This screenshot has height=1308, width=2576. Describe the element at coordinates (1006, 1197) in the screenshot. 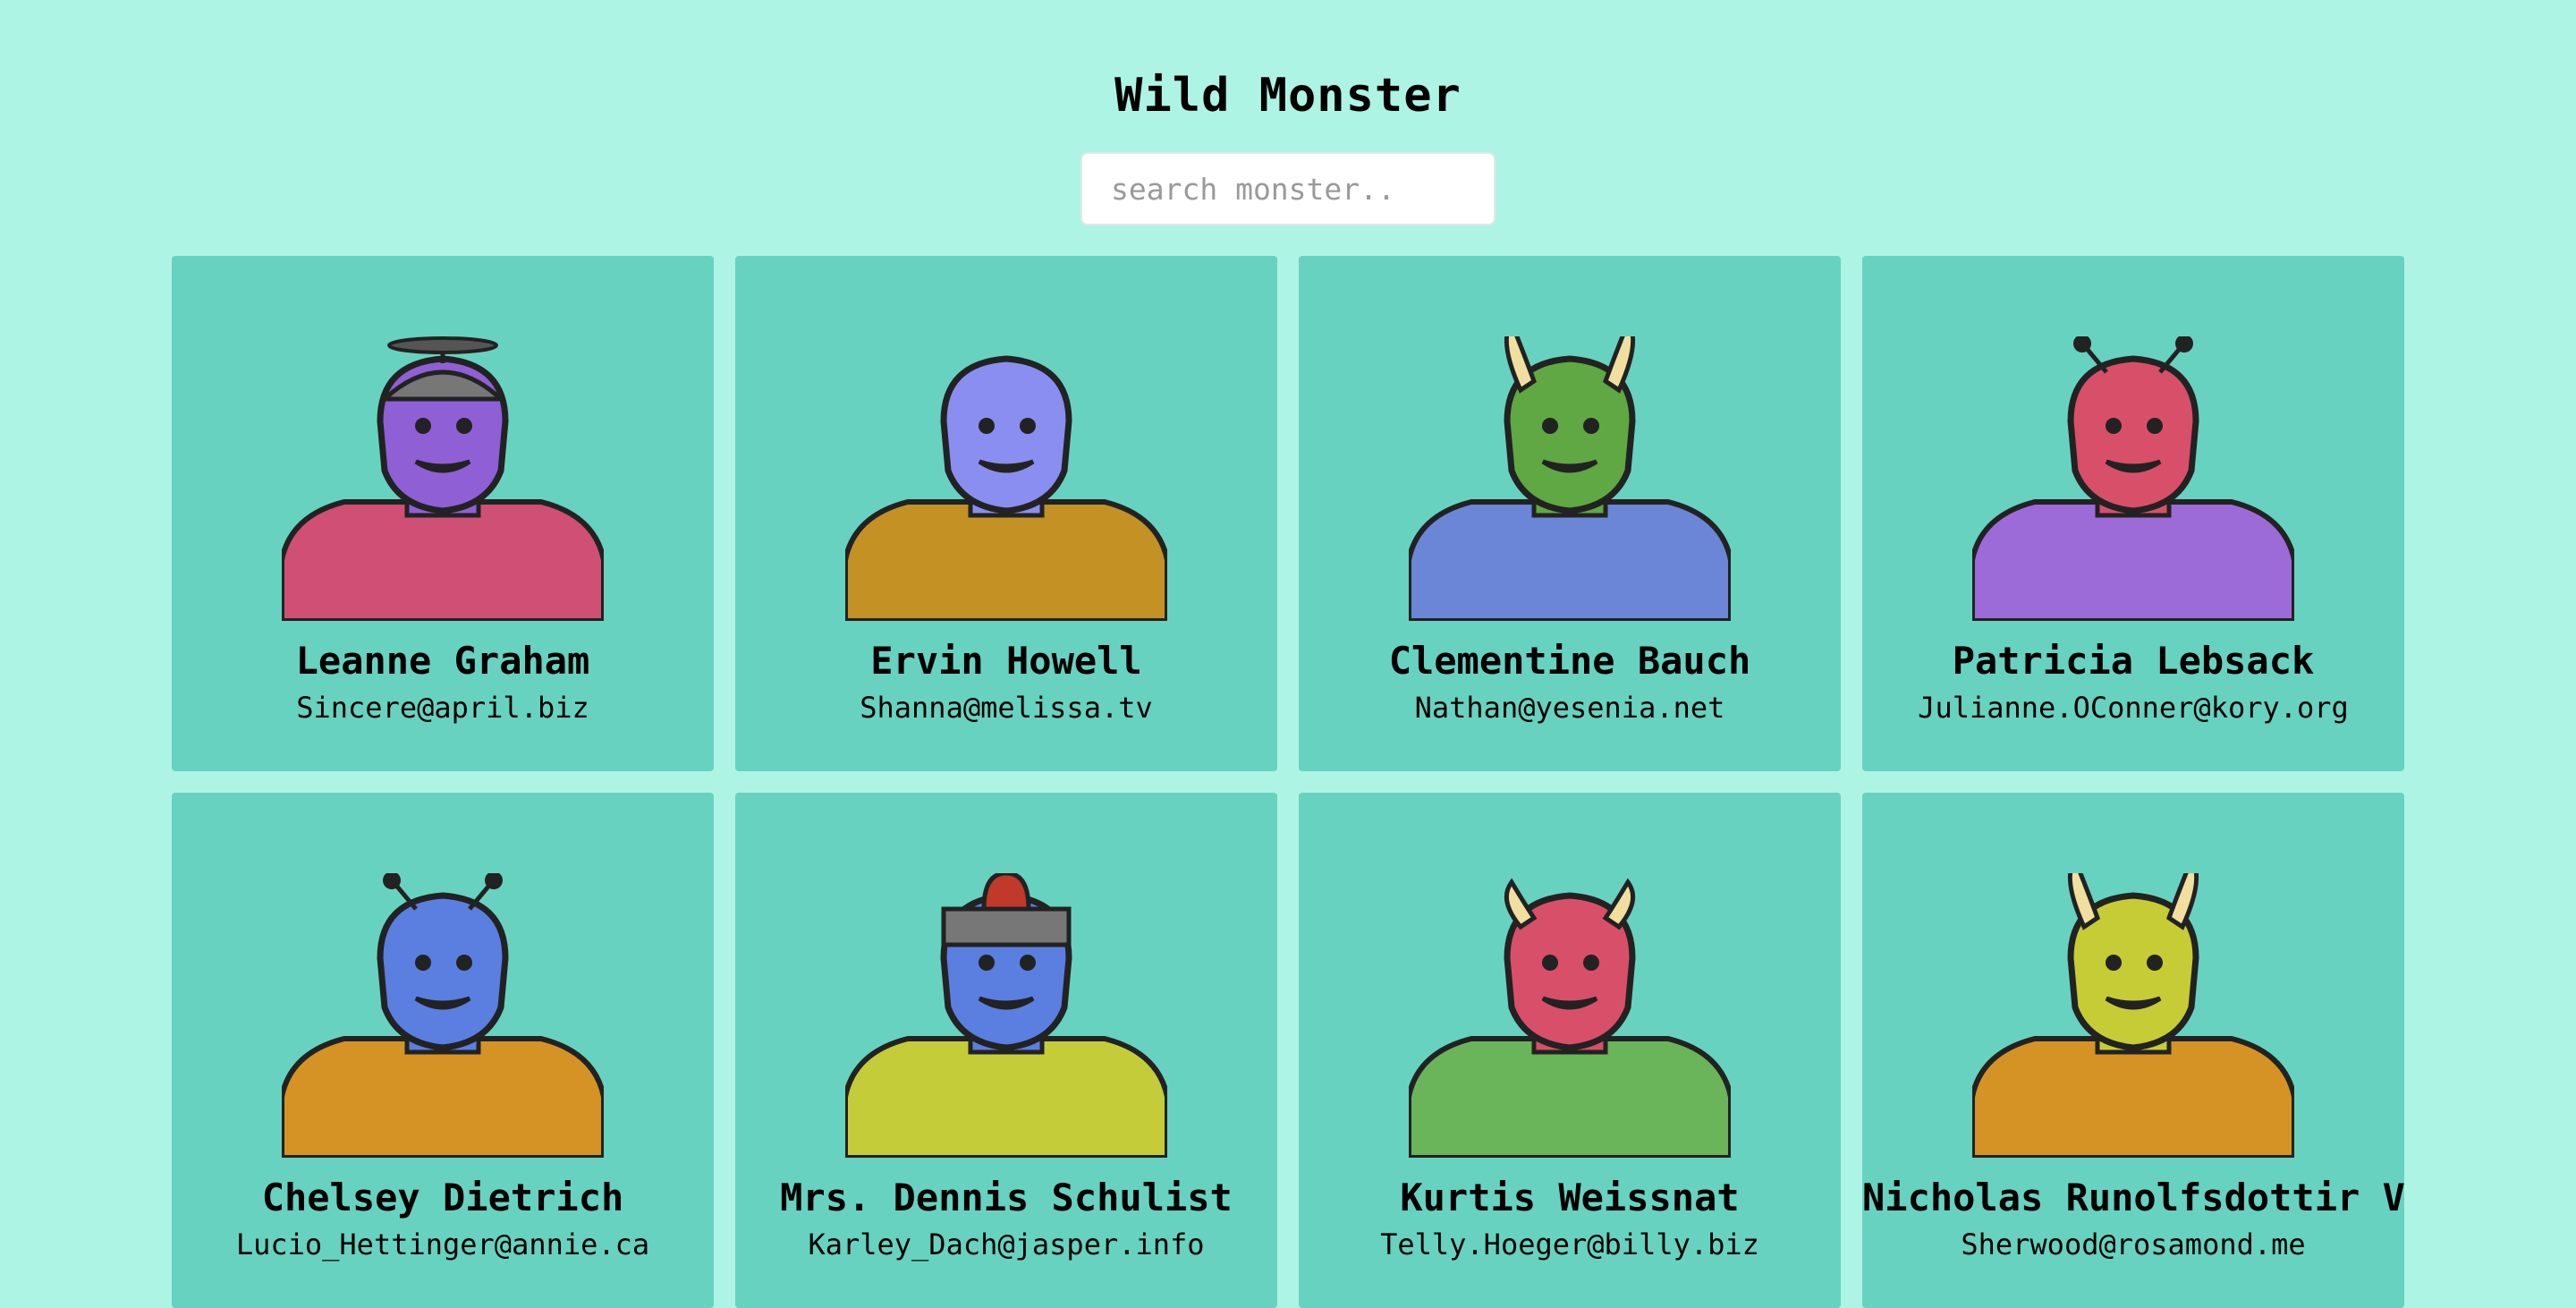

I see `monster-name: Mrs. Dennis Schulist` at that location.